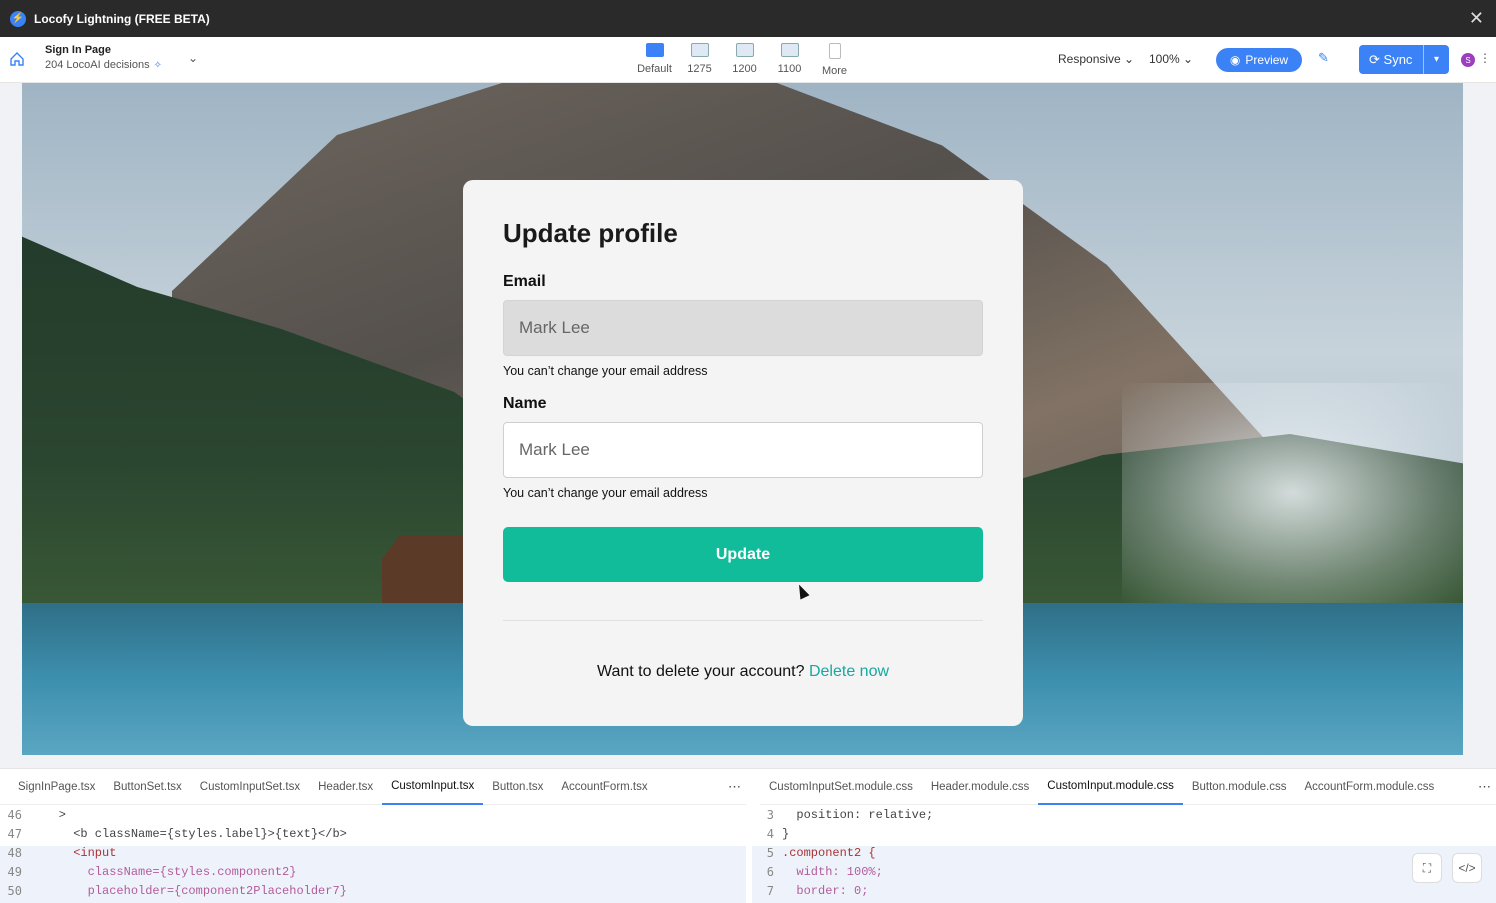 The height and width of the screenshot is (903, 1496). What do you see at coordinates (834, 51) in the screenshot?
I see `more-icon` at bounding box center [834, 51].